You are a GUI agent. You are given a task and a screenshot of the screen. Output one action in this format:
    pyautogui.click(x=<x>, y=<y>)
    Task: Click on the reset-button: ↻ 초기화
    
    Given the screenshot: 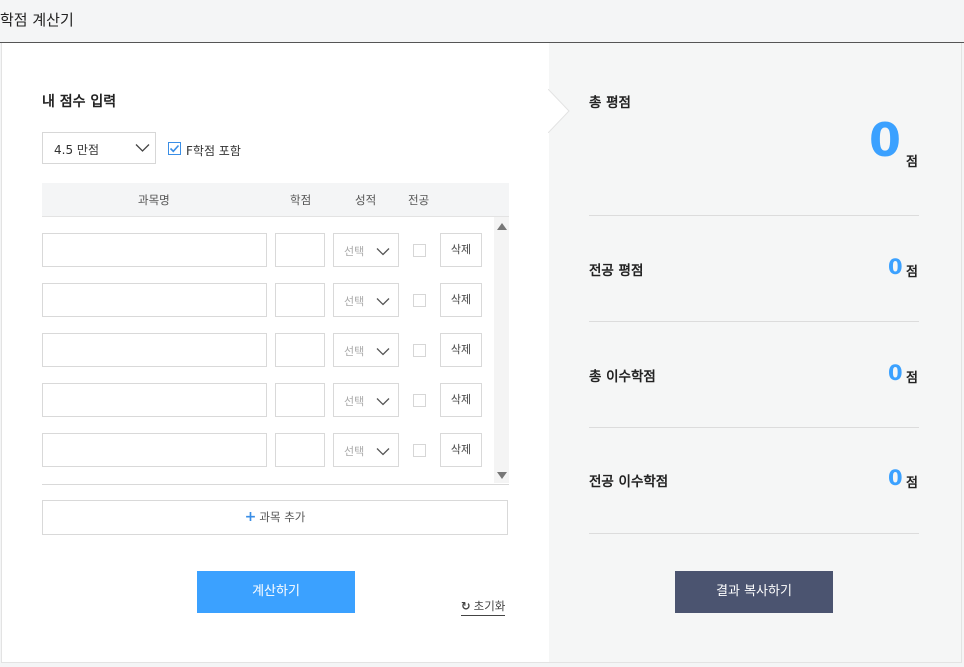 What is the action you would take?
    pyautogui.click(x=483, y=607)
    